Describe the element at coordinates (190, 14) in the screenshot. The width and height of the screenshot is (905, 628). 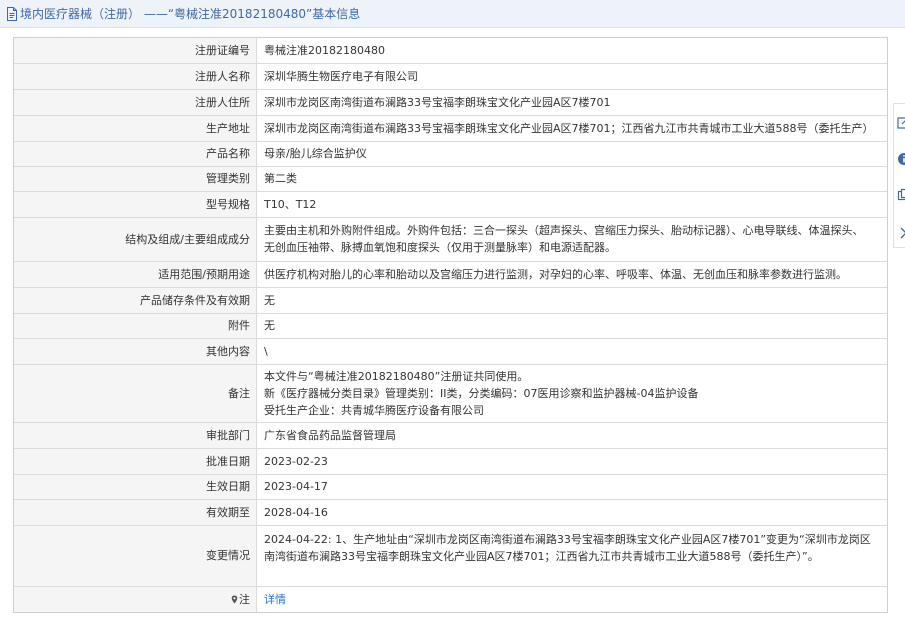
I see `page-title: 境内医疗器械（注册） ——“粤械注准20182180480”基本信息` at that location.